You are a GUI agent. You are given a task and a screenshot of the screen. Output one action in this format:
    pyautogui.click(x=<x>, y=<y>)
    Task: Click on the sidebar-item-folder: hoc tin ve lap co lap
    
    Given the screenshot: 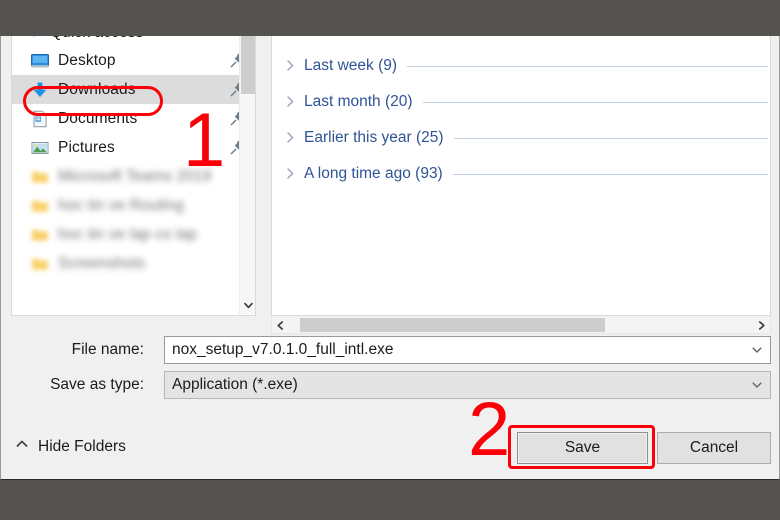 What is the action you would take?
    pyautogui.click(x=126, y=234)
    